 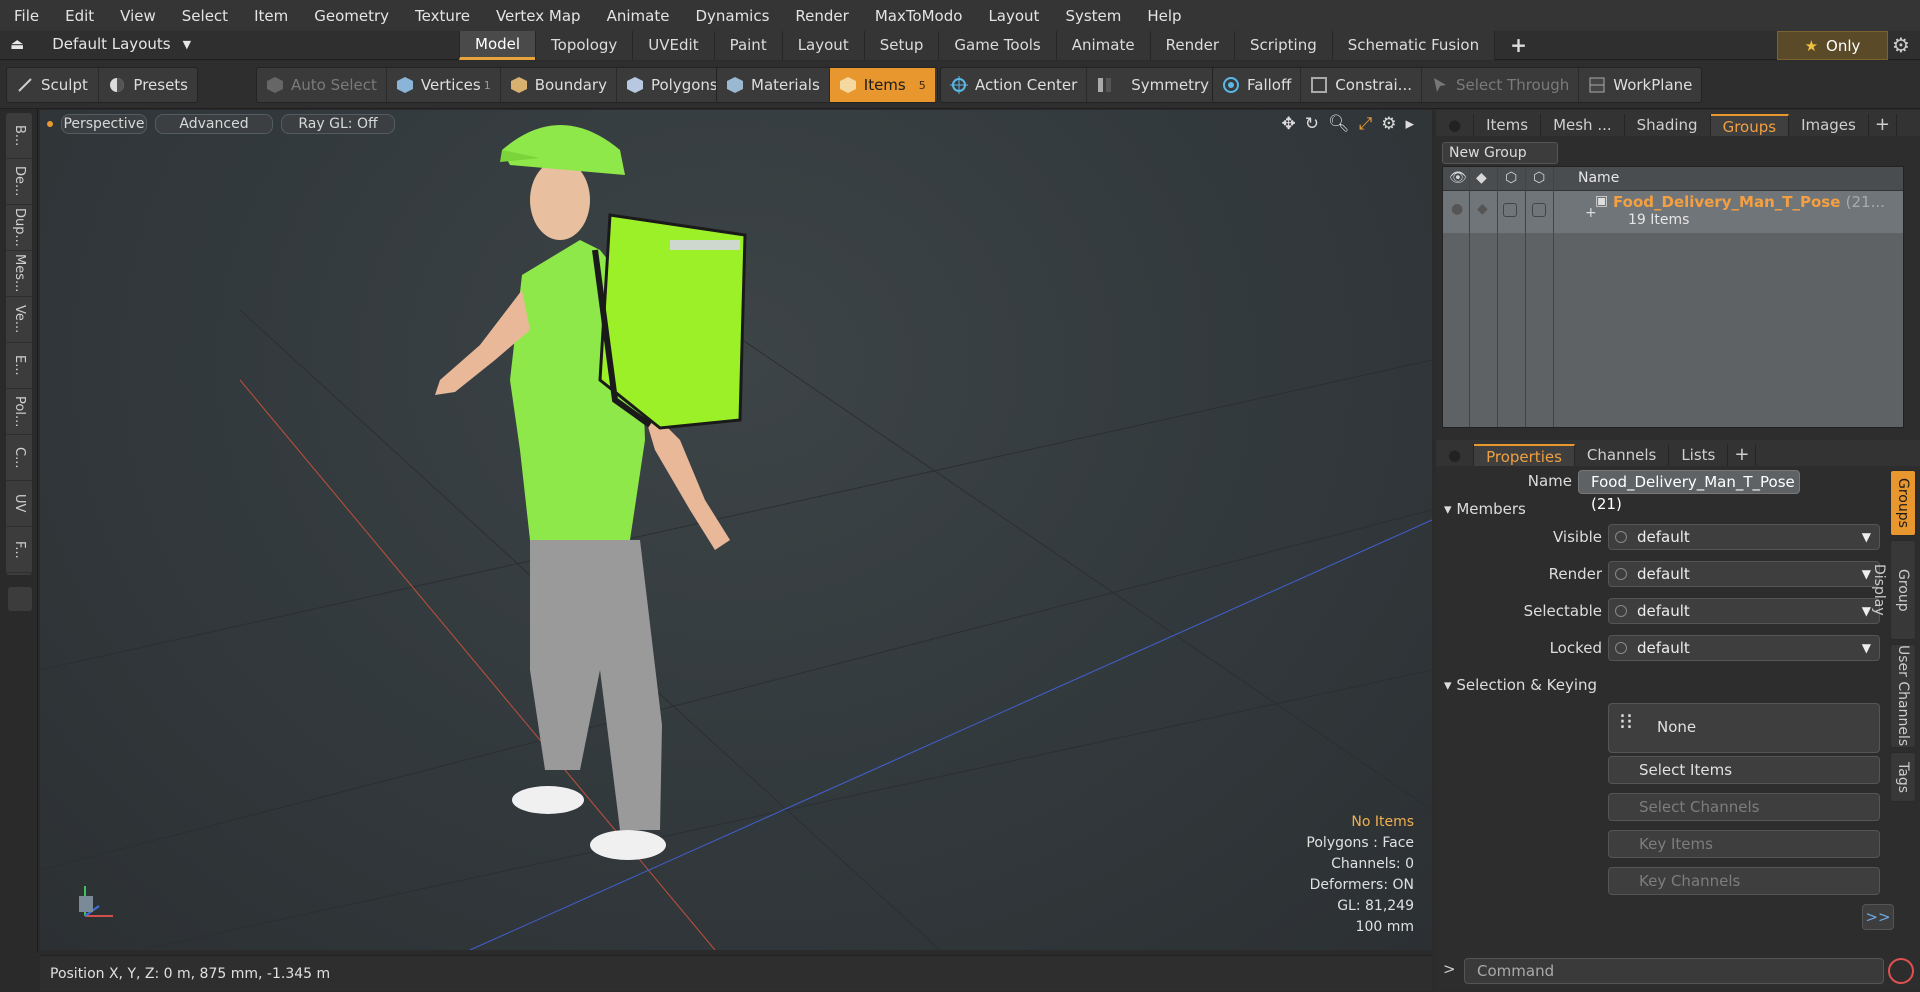 What do you see at coordinates (673, 45) in the screenshot?
I see `tab-uvedit: UVEdit` at bounding box center [673, 45].